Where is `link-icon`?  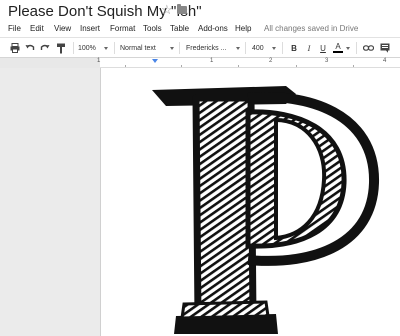
link-icon is located at coordinates (368, 48).